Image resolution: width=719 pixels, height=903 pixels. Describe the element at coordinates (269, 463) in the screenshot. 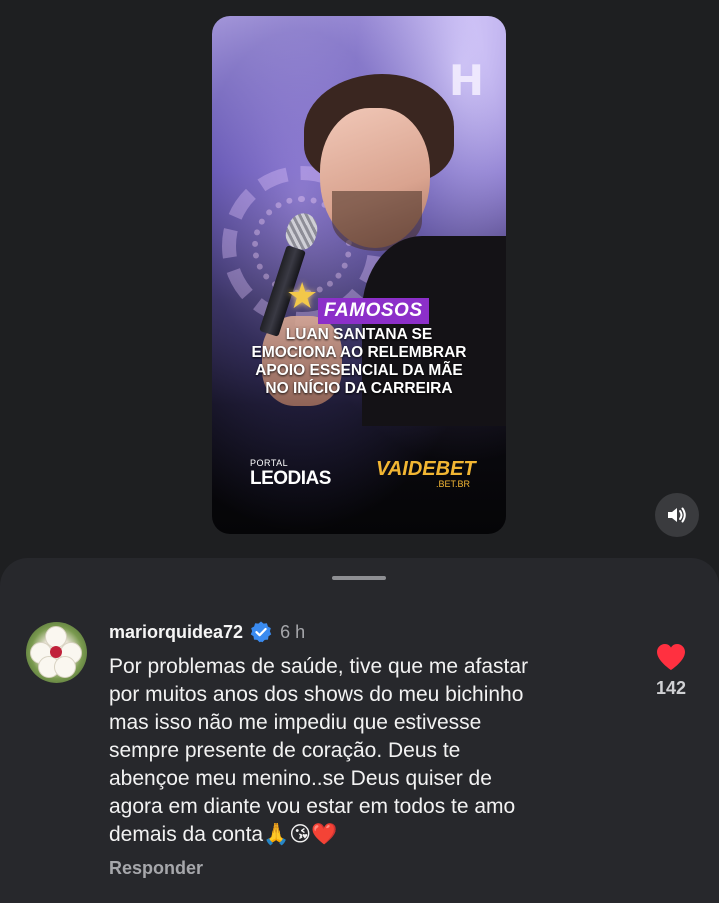

I see `logo-small-text: PORTAL` at that location.